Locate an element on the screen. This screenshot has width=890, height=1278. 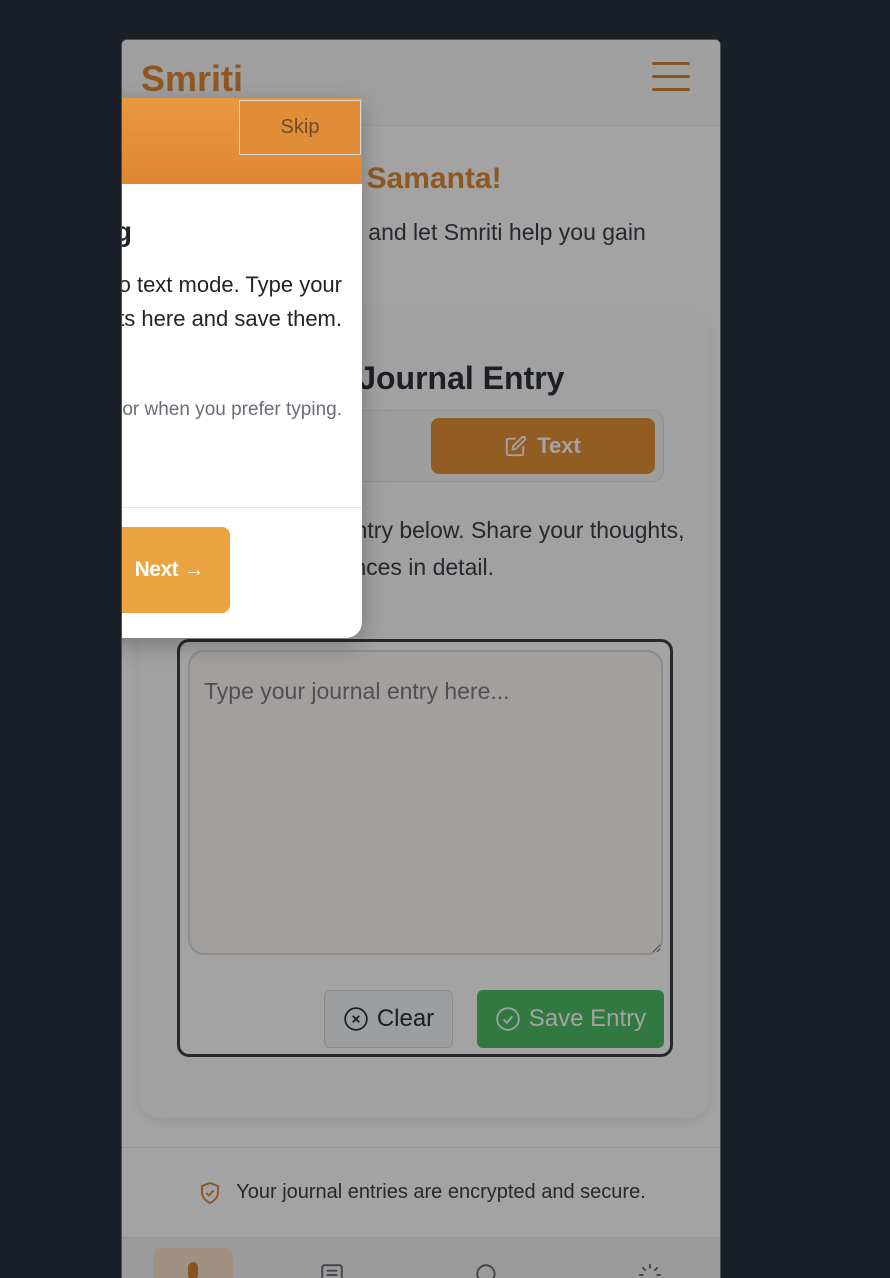
skip-button: Skip is located at coordinates (300, 127).